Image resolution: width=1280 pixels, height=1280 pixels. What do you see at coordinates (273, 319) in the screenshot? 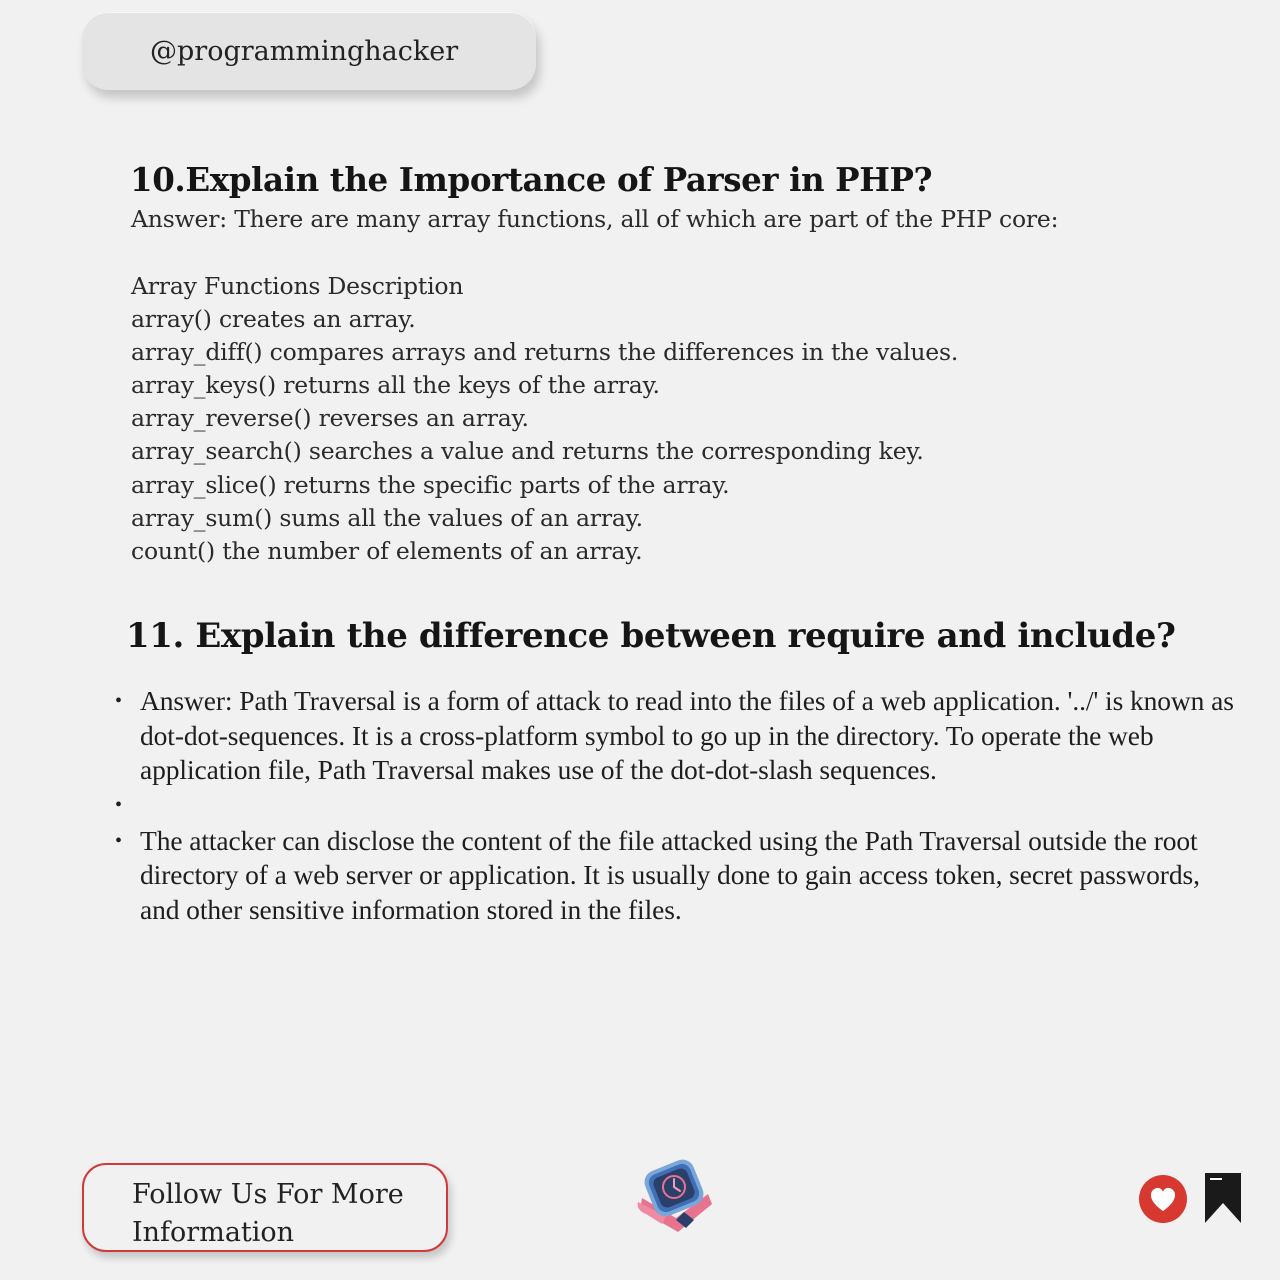
I see `list-item: array() creates an array.` at bounding box center [273, 319].